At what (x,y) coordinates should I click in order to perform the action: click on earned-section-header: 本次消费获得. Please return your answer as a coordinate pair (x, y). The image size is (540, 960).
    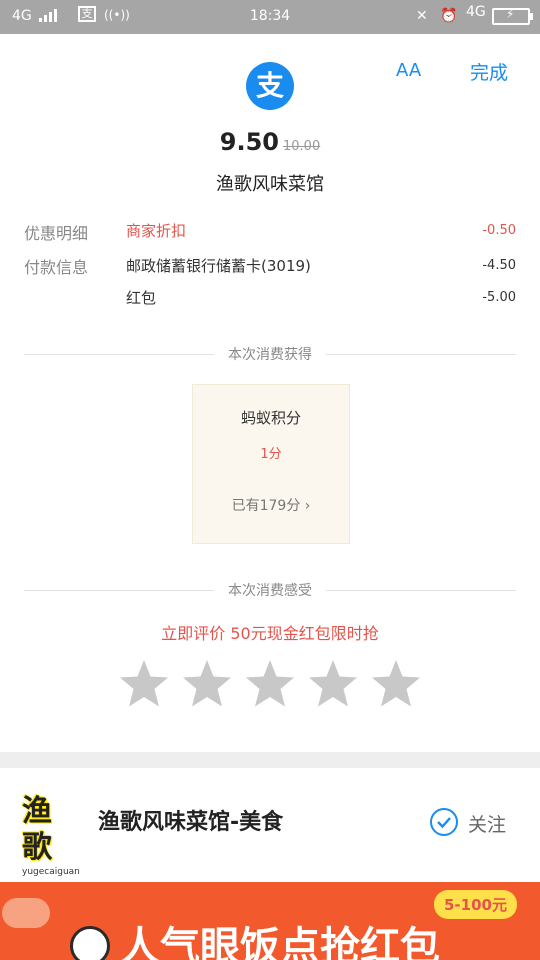
    Looking at the image, I should click on (270, 354).